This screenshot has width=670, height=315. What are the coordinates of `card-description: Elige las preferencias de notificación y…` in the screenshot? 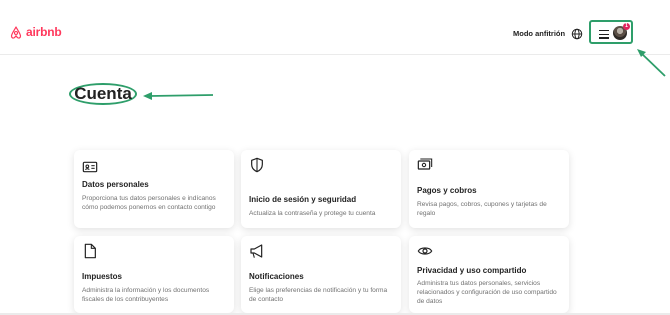 It's located at (318, 295).